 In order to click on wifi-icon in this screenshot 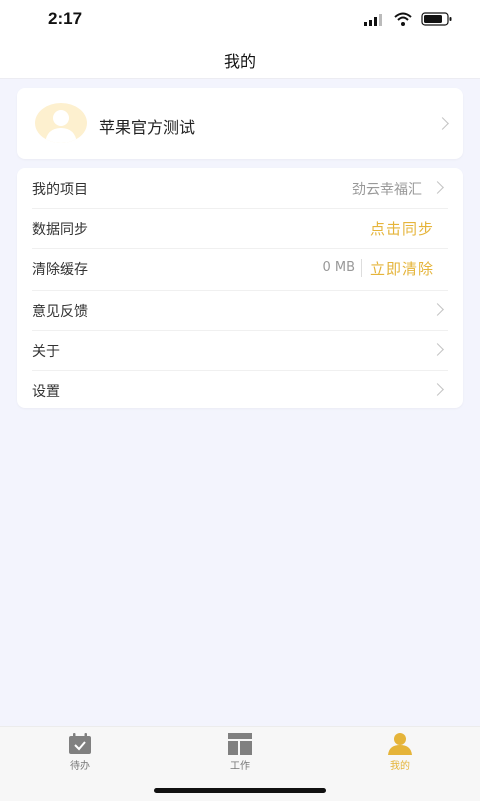, I will do `click(403, 19)`.